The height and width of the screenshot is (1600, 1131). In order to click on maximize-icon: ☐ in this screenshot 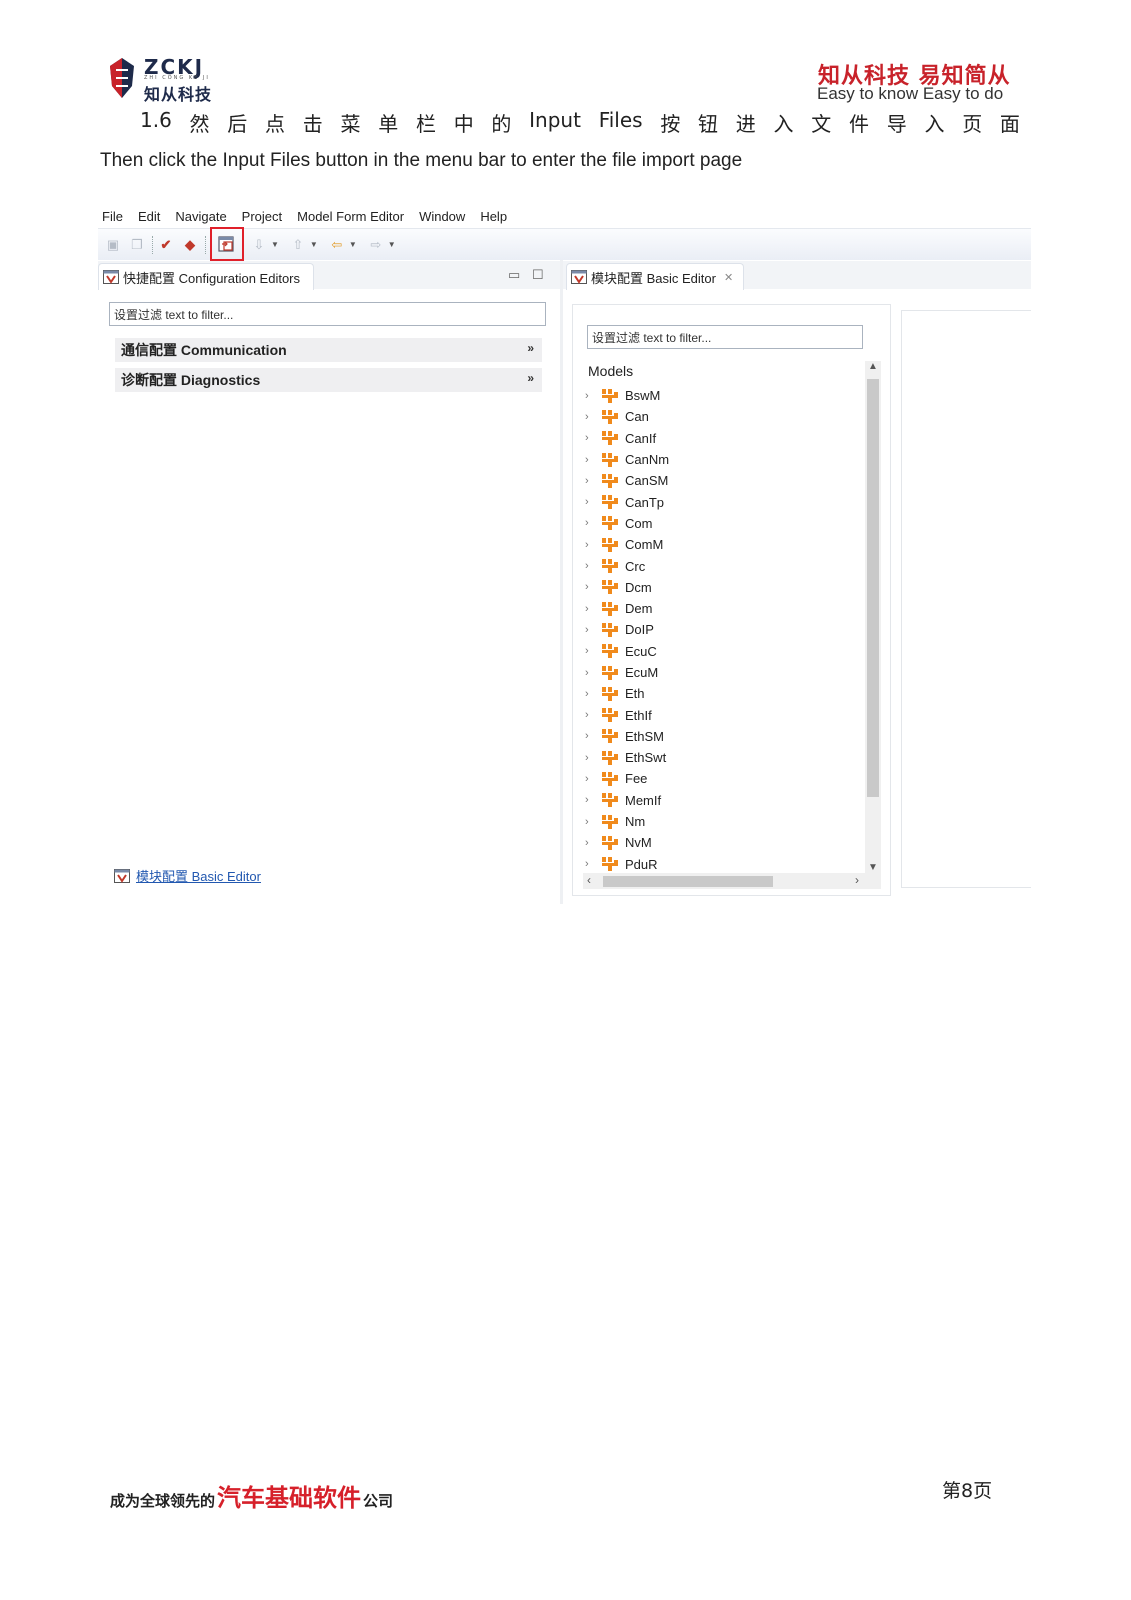, I will do `click(538, 275)`.